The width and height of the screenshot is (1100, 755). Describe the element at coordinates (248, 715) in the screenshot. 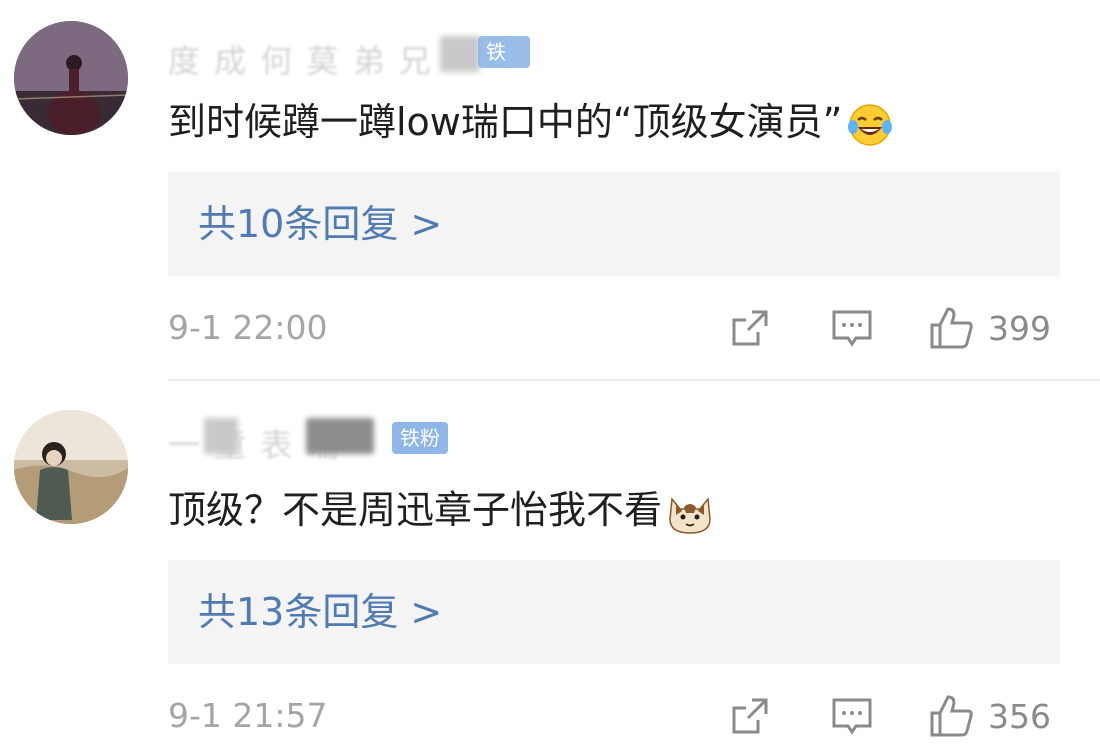

I see `comment-time: 9-1 21:57` at that location.